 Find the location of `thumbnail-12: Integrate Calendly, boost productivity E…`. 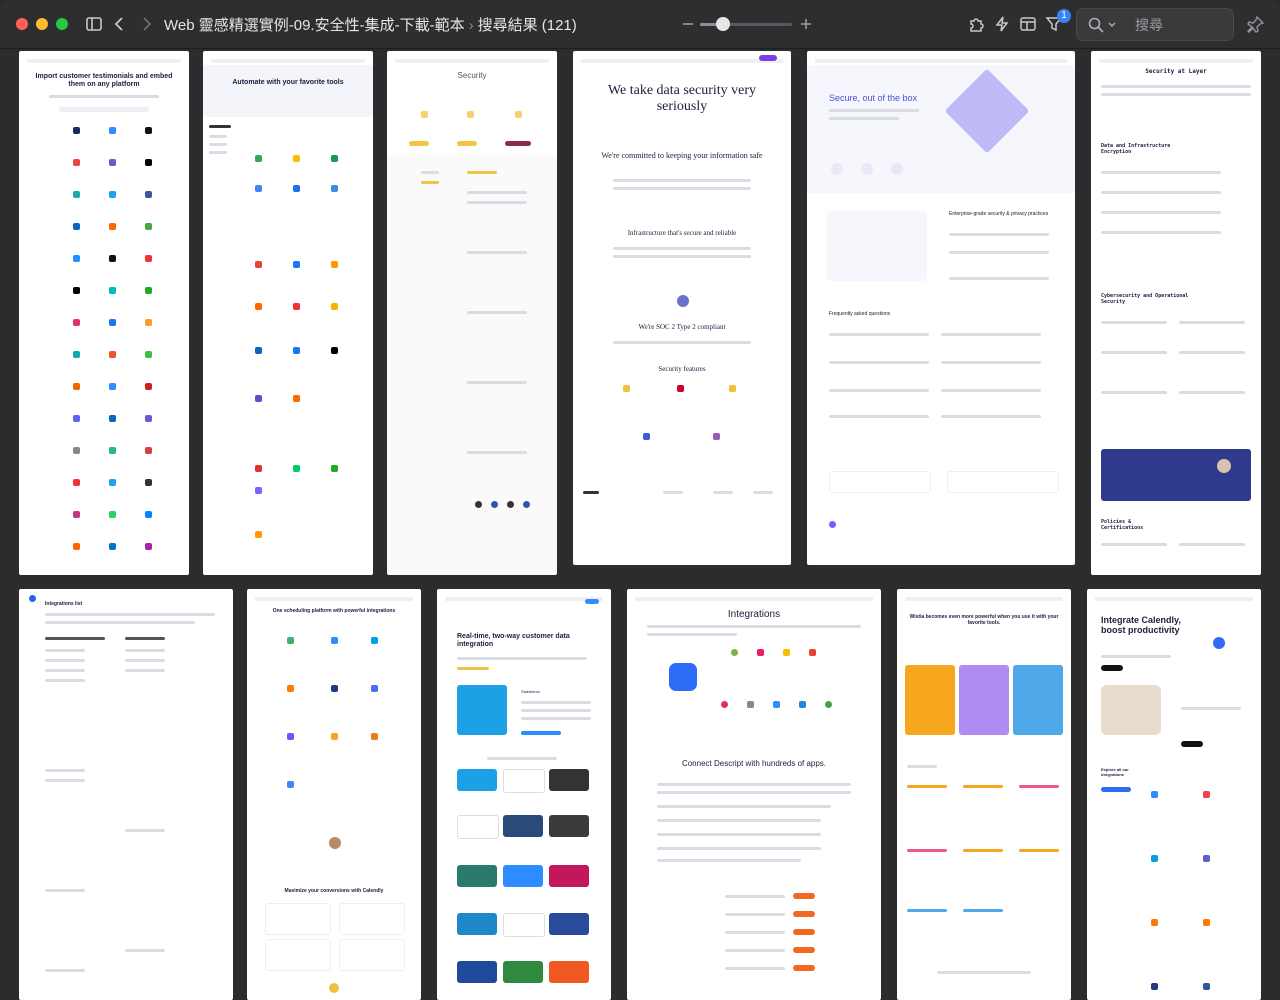

thumbnail-12: Integrate Calendly, boost productivity E… is located at coordinates (1174, 794).